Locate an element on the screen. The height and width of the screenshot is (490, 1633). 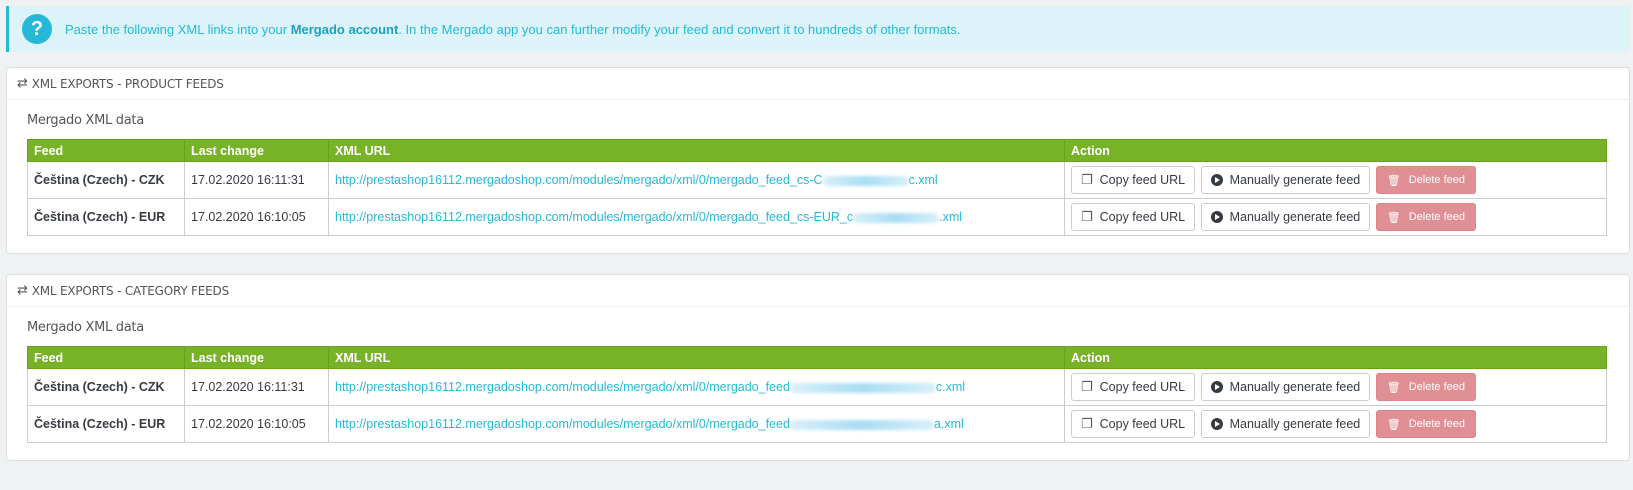
panel-title: XML EXPORTS - CATEGORY FEEDS is located at coordinates (130, 290).